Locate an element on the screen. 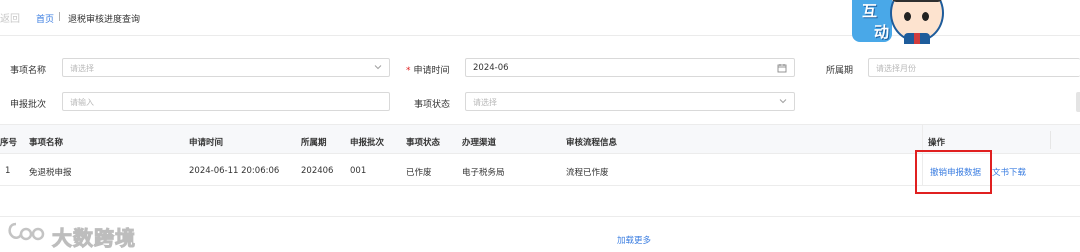 The image size is (1080, 252). cell-channel: 电子税务局 is located at coordinates (483, 173).